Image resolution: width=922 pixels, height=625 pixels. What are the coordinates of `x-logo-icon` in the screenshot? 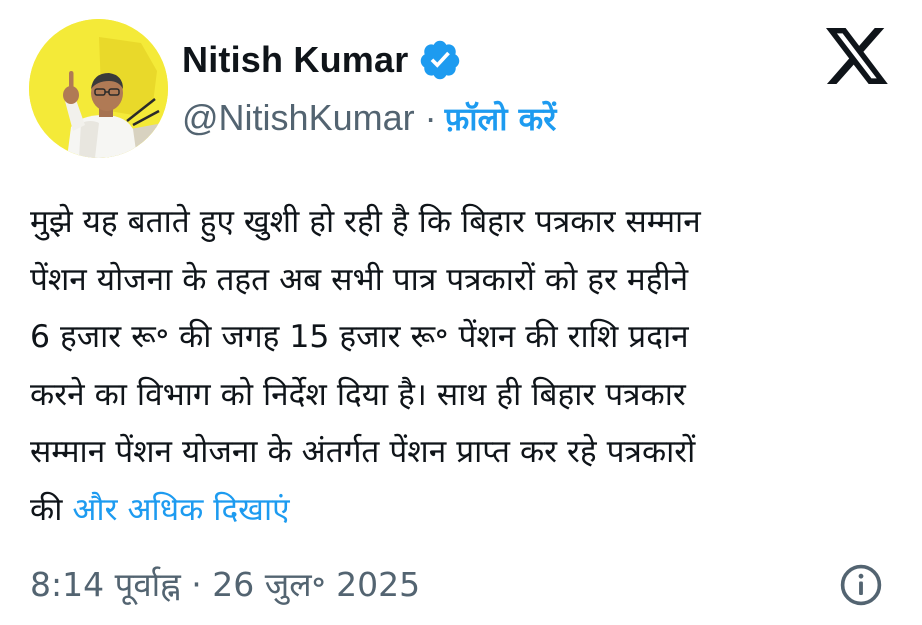 It's located at (857, 56).